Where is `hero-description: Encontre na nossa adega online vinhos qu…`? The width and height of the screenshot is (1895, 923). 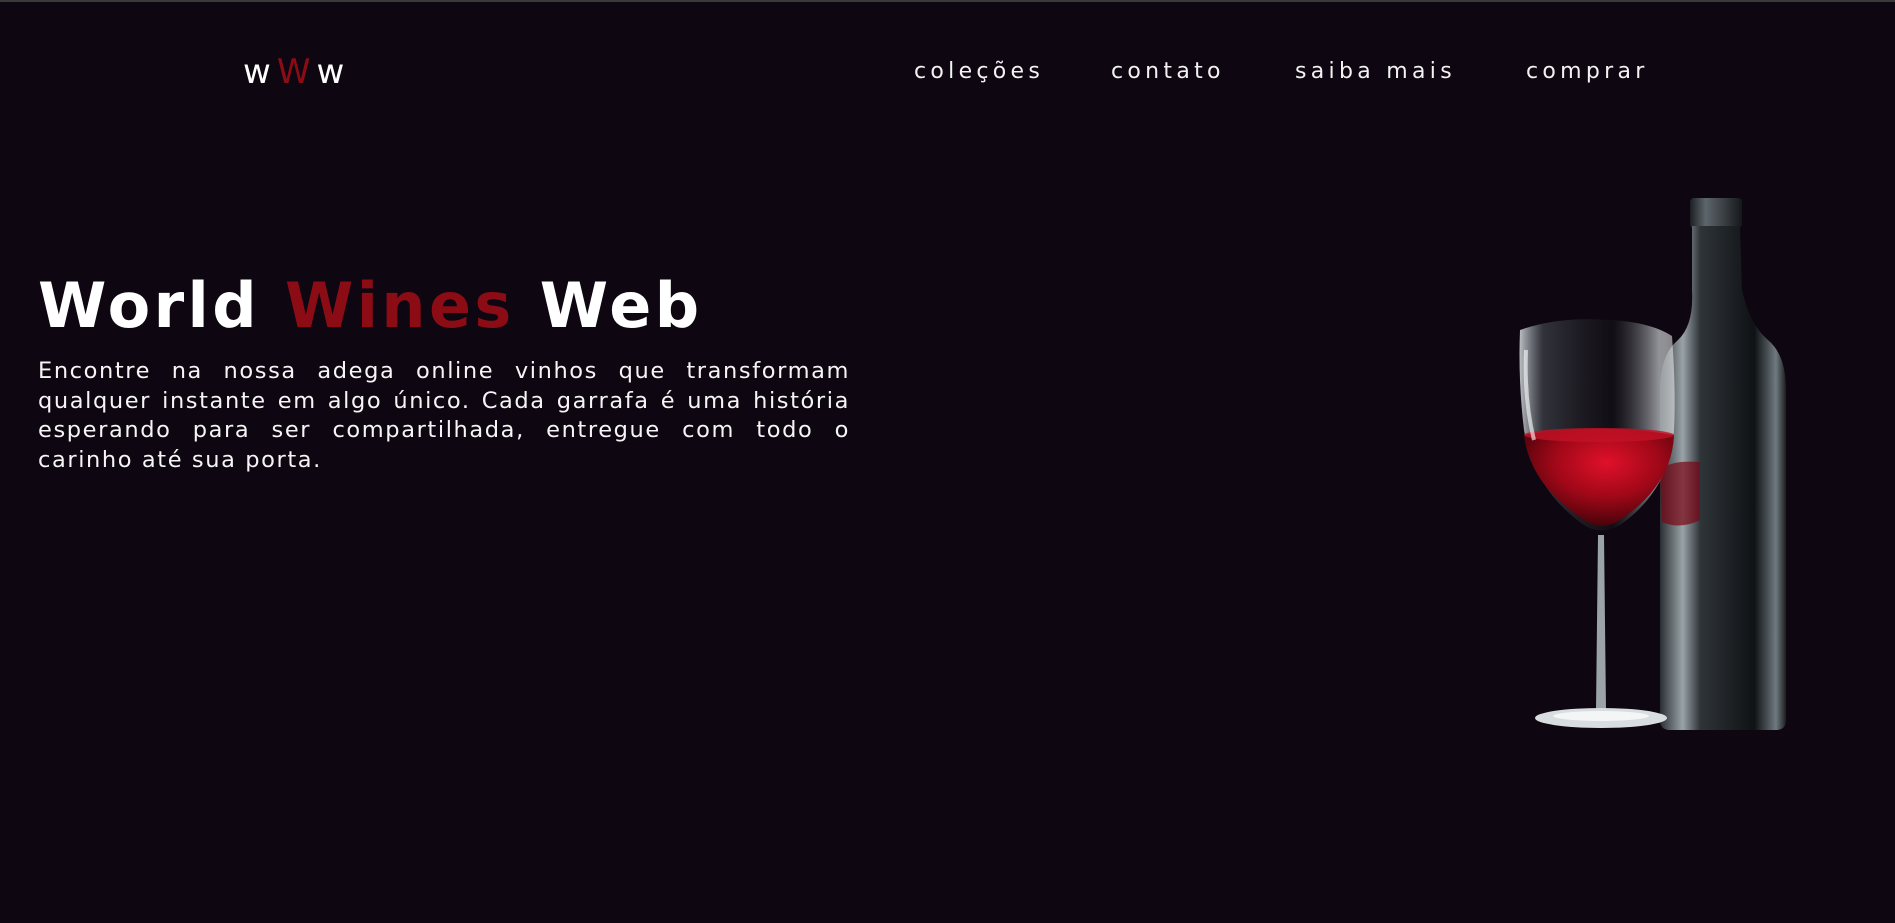
hero-description: Encontre na nossa adega online vinhos qu… is located at coordinates (444, 415).